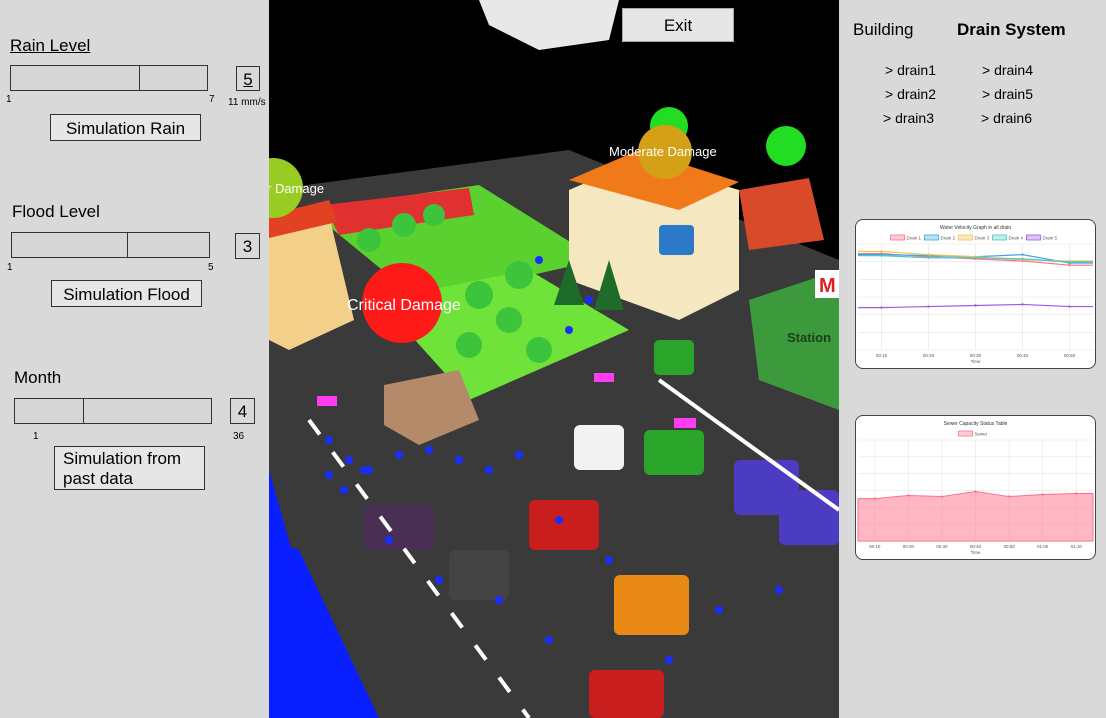  What do you see at coordinates (809, 337) in the screenshot?
I see `station-sign: Station` at bounding box center [809, 337].